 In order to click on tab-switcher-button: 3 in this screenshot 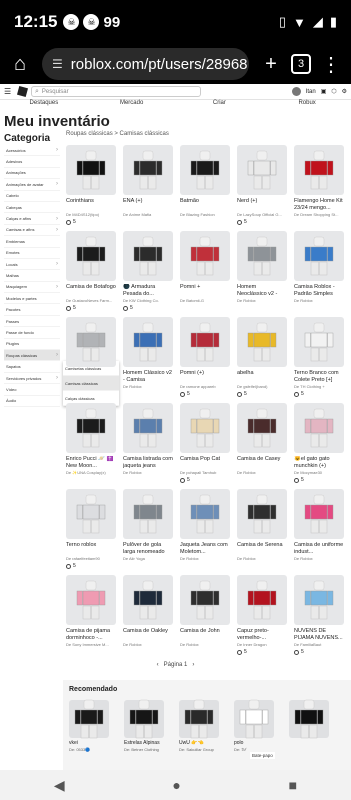, I will do `click(301, 64)`.